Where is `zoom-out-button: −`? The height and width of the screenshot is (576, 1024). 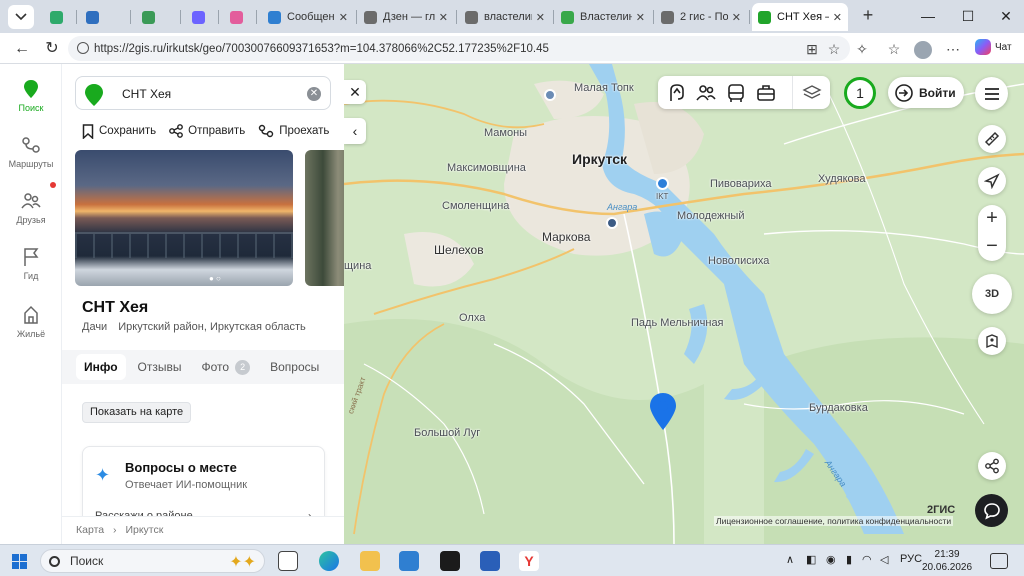
zoom-out-button: − is located at coordinates (992, 247).